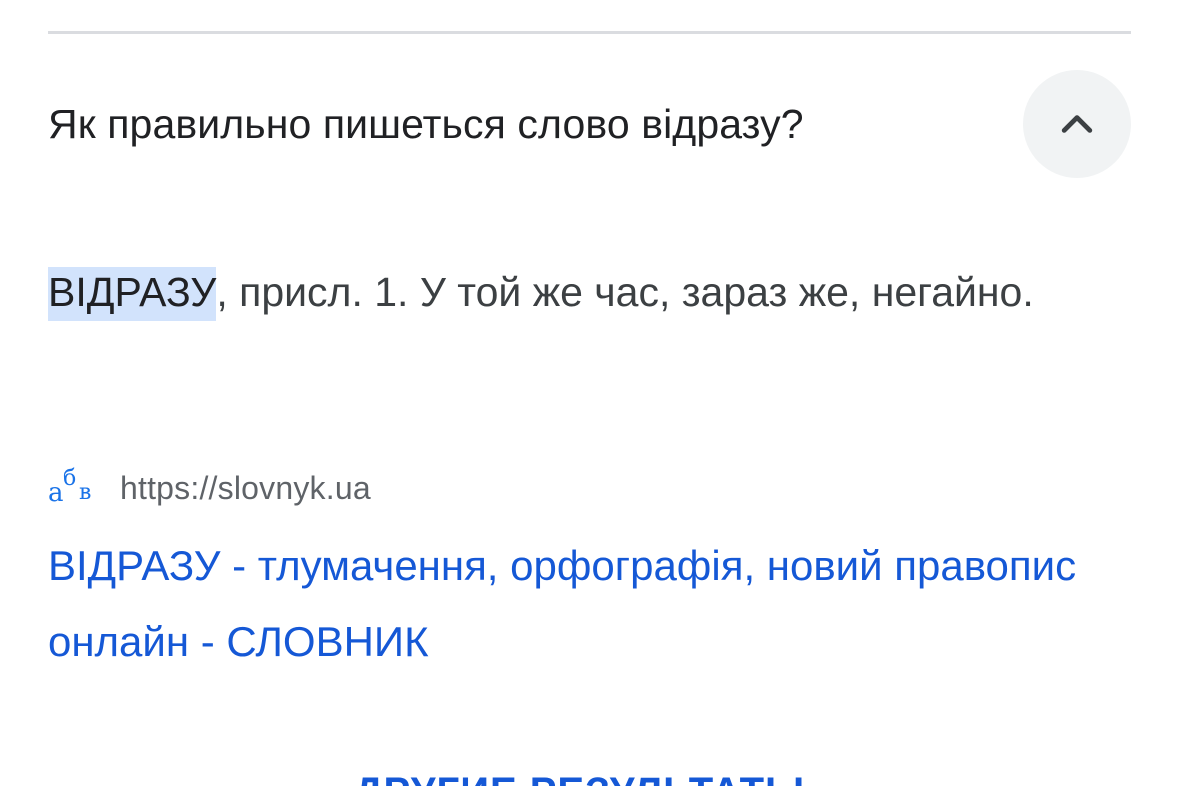 This screenshot has width=1179, height=786. What do you see at coordinates (589, 32) in the screenshot?
I see `top-divider` at bounding box center [589, 32].